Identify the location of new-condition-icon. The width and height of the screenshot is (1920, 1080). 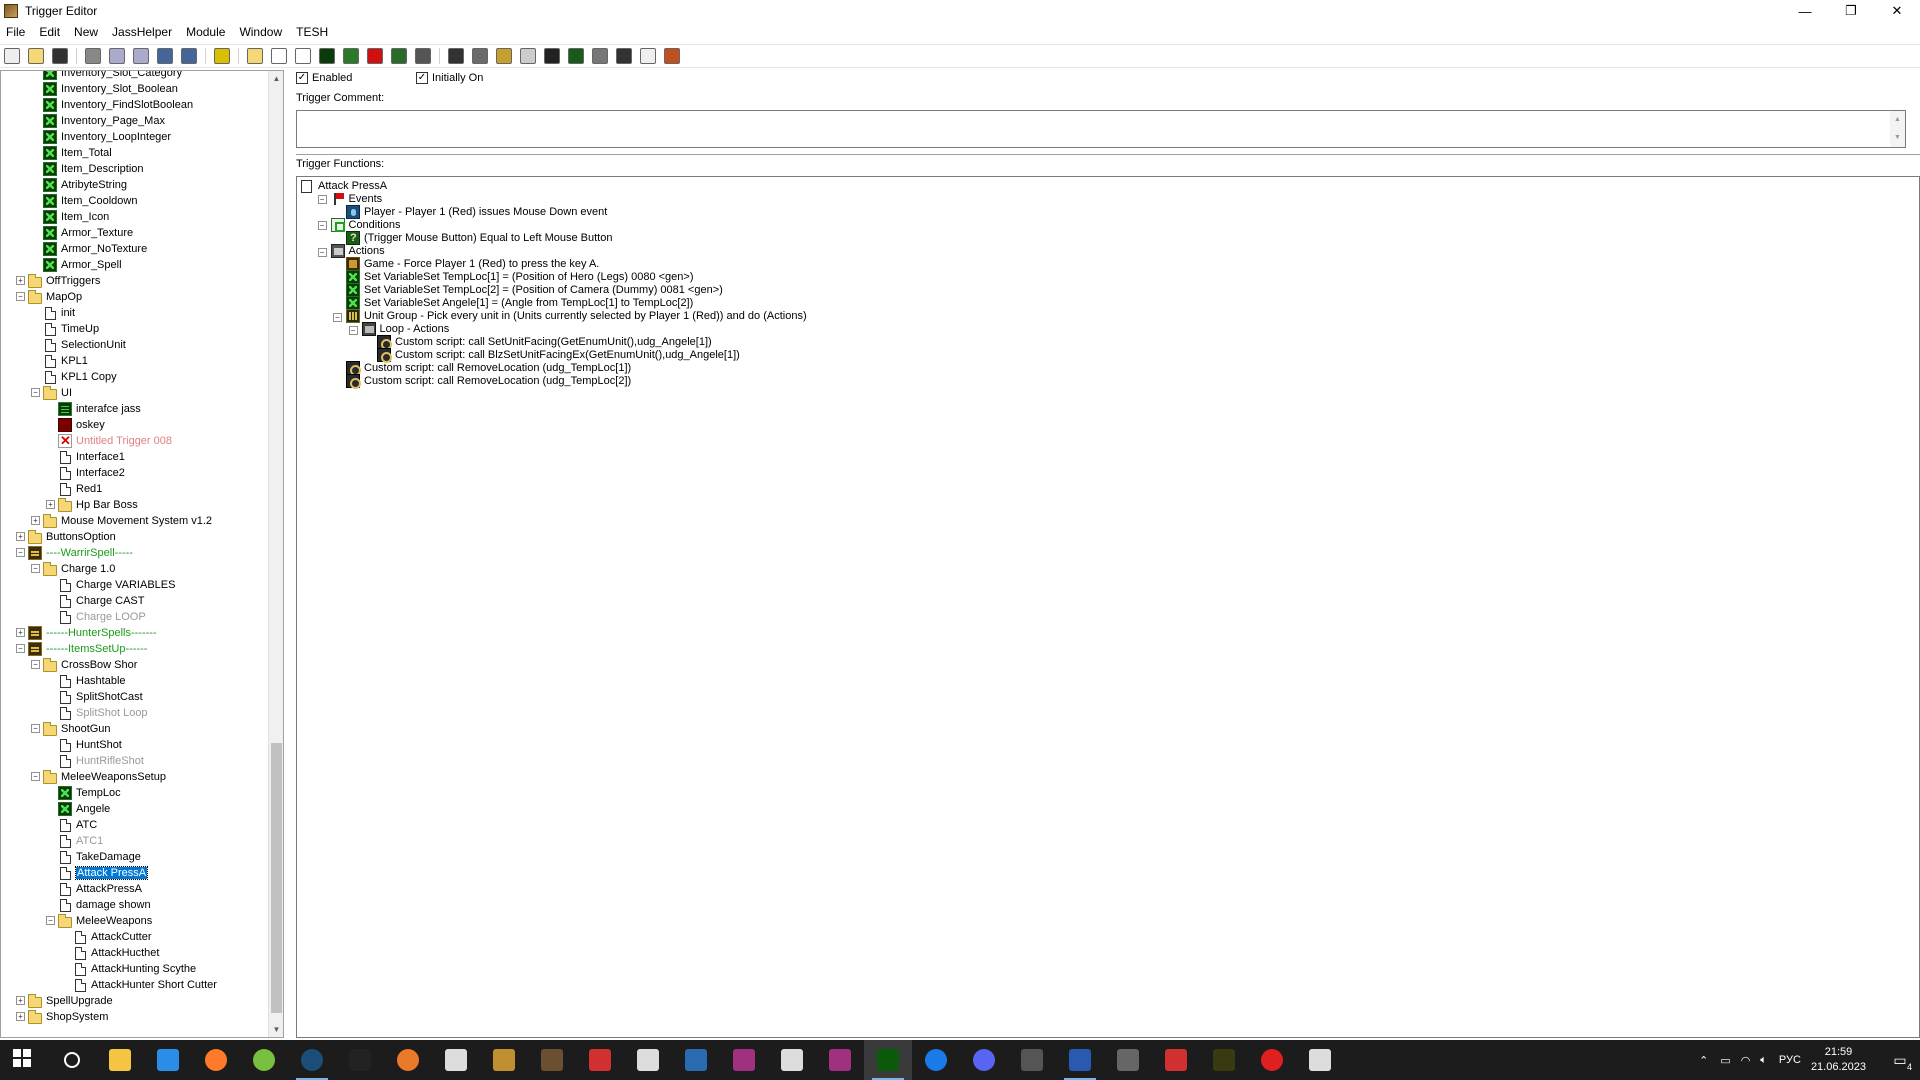
(399, 56).